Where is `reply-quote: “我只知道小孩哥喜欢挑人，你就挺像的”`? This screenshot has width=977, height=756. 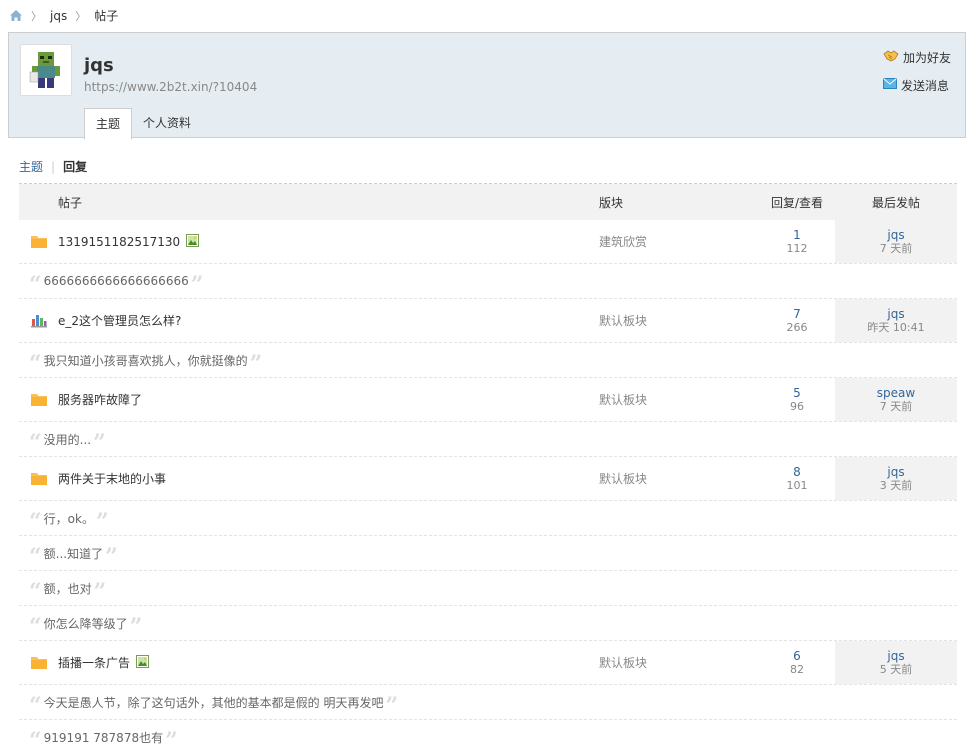
reply-quote: “我只知道小孩哥喜欢挑人，你就挺像的” is located at coordinates (488, 359).